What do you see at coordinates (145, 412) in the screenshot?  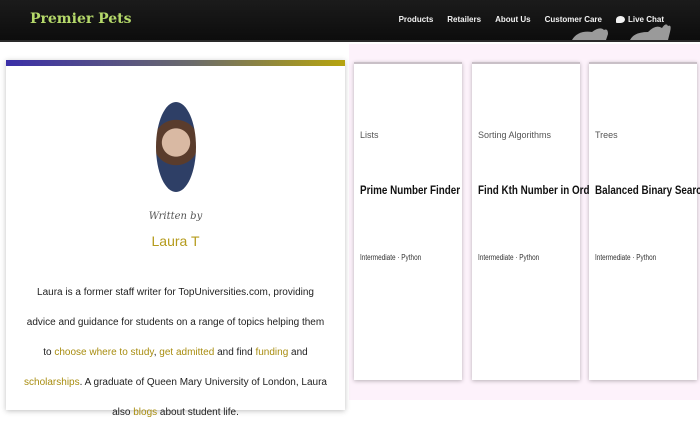 I see `bio-link-blogs: blogs` at bounding box center [145, 412].